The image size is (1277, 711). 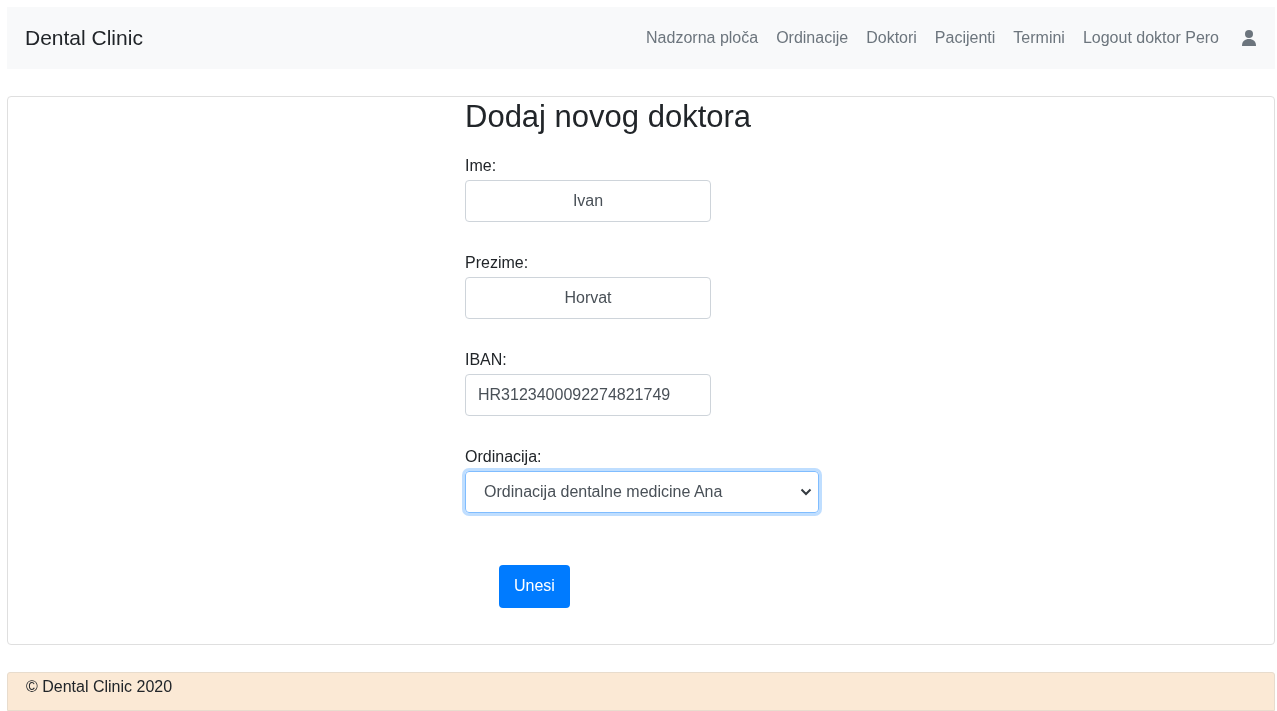 What do you see at coordinates (891, 37) in the screenshot?
I see `nav-link: Doktori` at bounding box center [891, 37].